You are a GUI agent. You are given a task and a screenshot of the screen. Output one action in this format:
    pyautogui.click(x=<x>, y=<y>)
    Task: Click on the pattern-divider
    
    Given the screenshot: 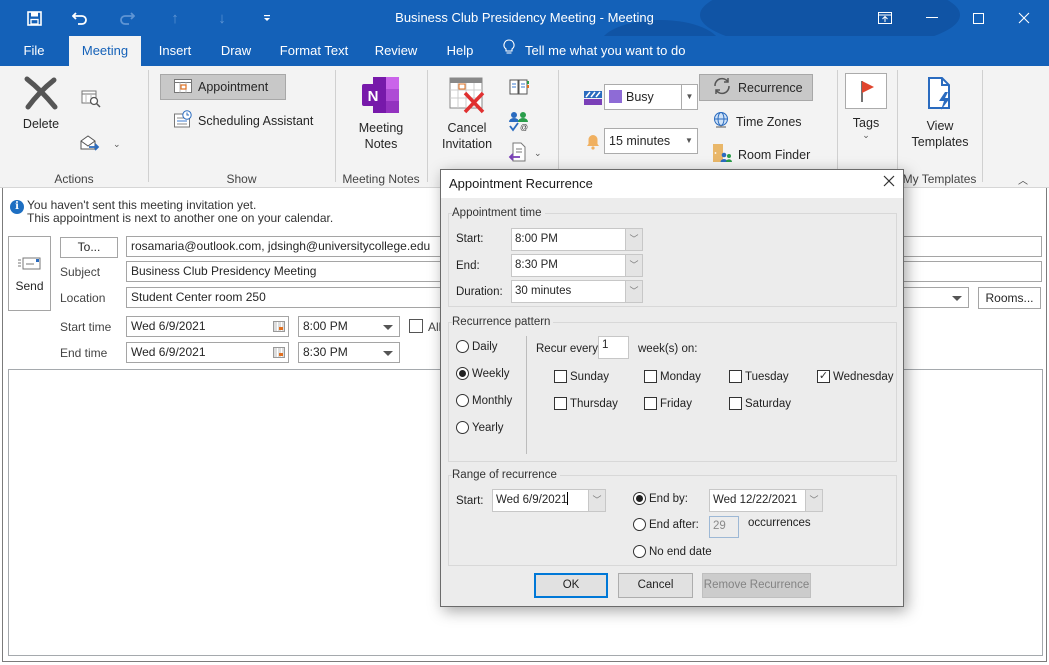 What is the action you would take?
    pyautogui.click(x=526, y=395)
    